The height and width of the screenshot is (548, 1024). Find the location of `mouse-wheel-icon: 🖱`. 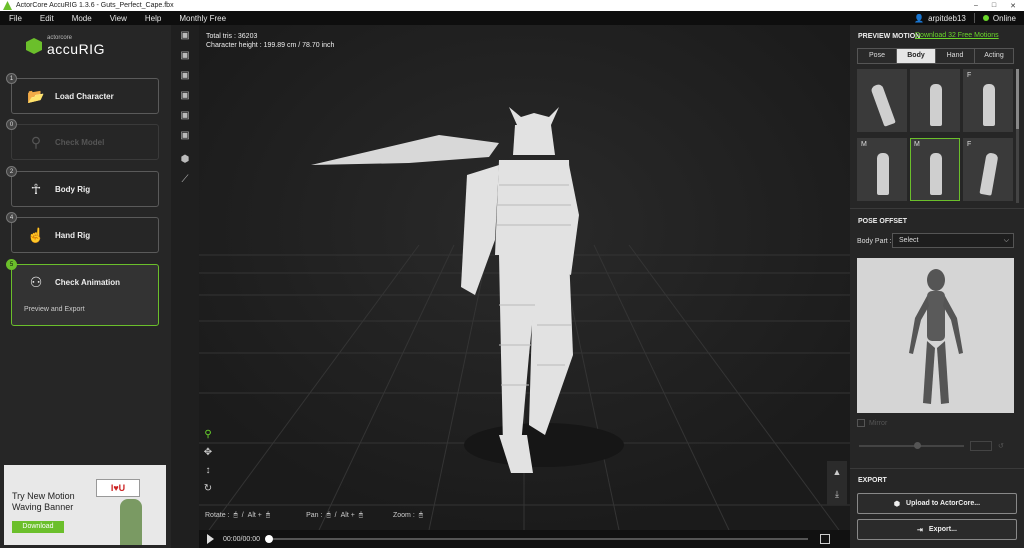

mouse-wheel-icon: 🖱 is located at coordinates (420, 515).